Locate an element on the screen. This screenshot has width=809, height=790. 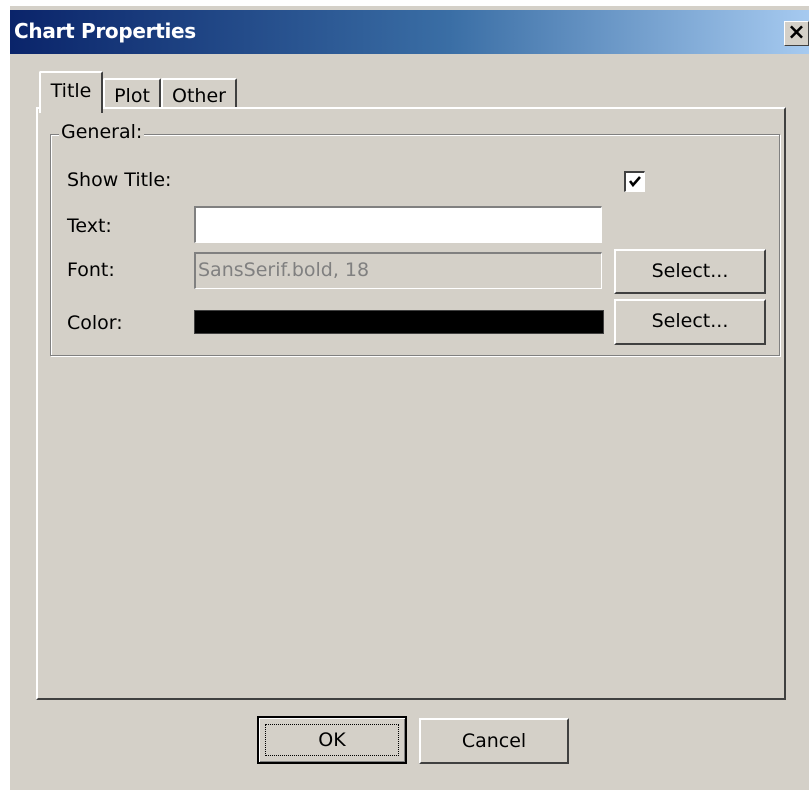
cancel-label: Cancel is located at coordinates (494, 741).